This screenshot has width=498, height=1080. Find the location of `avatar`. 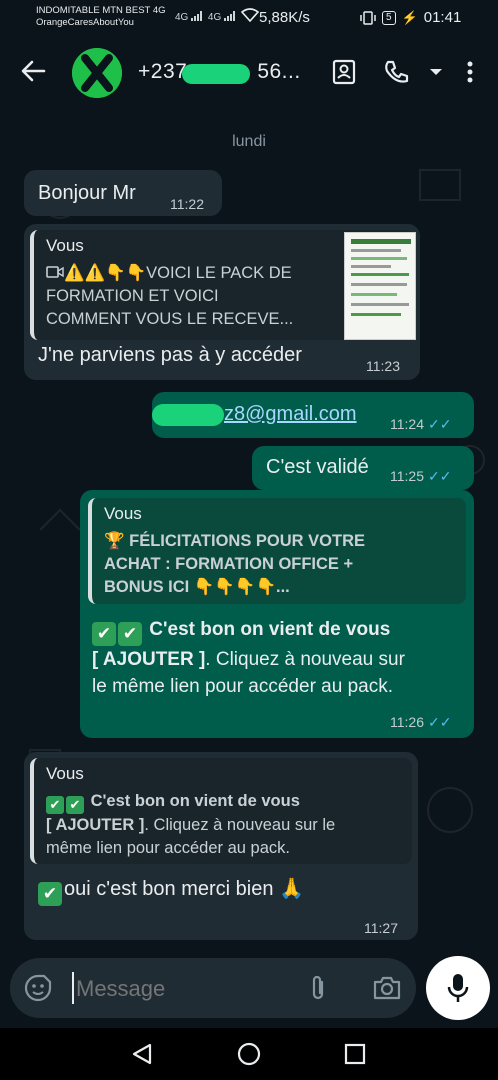

avatar is located at coordinates (97, 73).